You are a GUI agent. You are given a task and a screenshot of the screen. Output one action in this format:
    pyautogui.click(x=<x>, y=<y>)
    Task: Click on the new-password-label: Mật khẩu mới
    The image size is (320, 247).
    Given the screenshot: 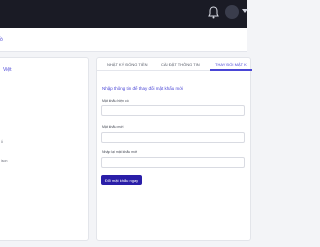 What is the action you would take?
    pyautogui.click(x=113, y=127)
    